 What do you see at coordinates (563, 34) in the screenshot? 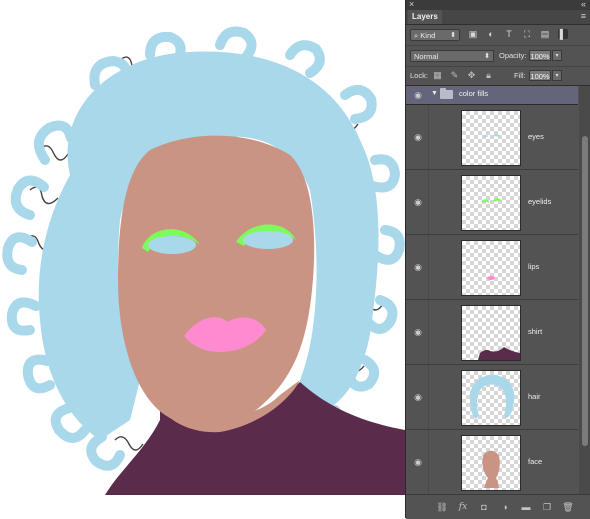
I see `filter-toggle-icon: ▌` at bounding box center [563, 34].